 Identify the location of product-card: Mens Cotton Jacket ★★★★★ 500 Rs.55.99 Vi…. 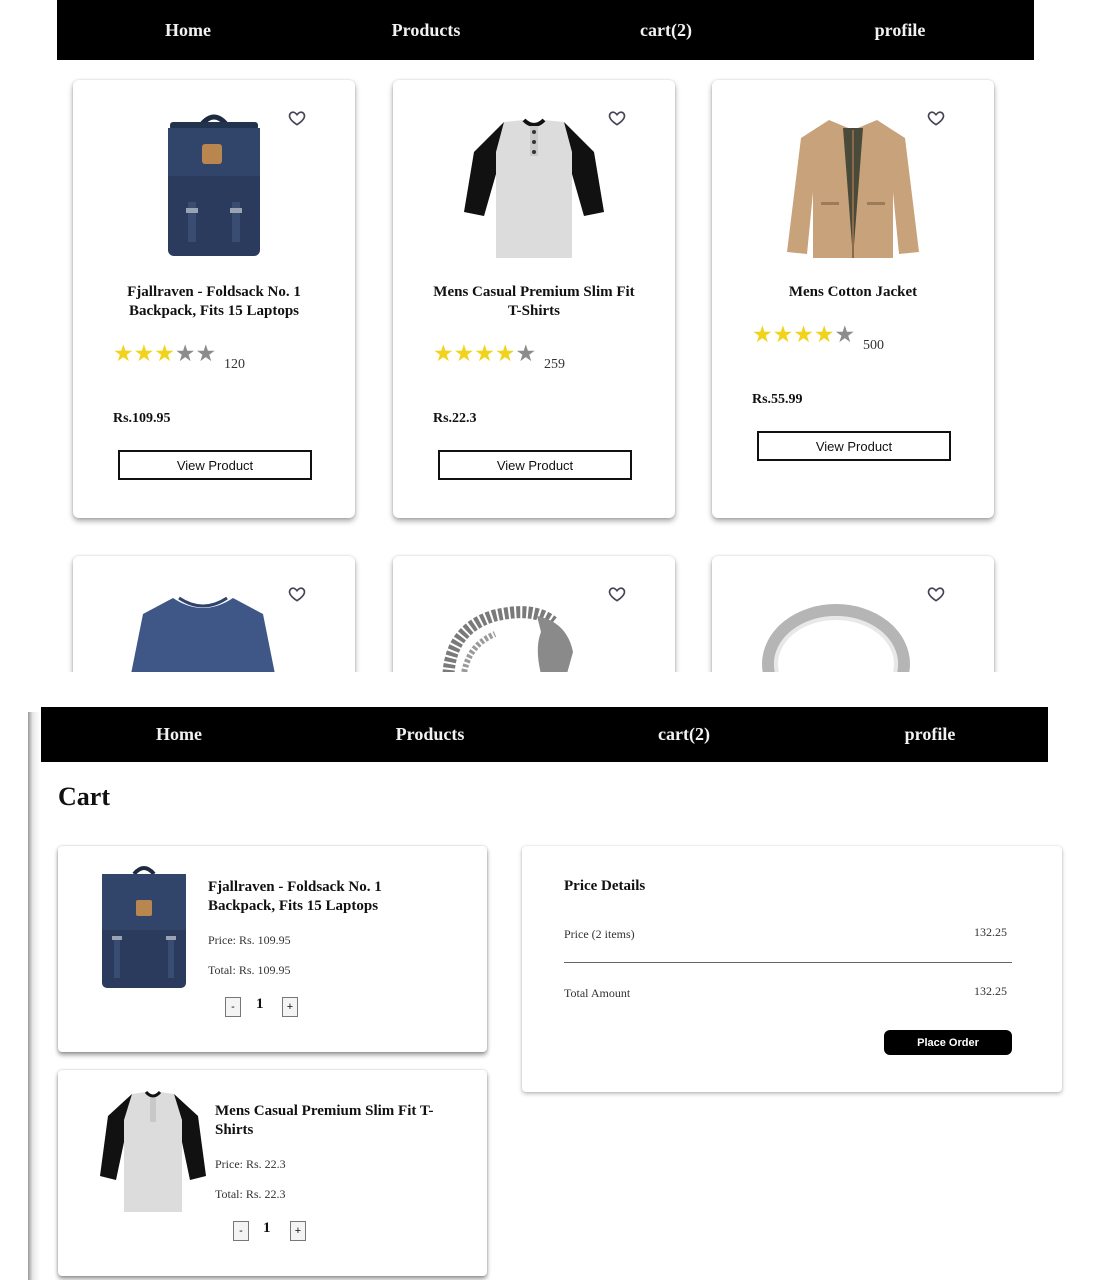
(853, 299).